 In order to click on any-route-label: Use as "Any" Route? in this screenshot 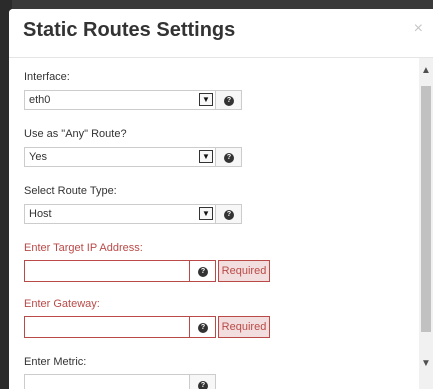, I will do `click(75, 134)`.